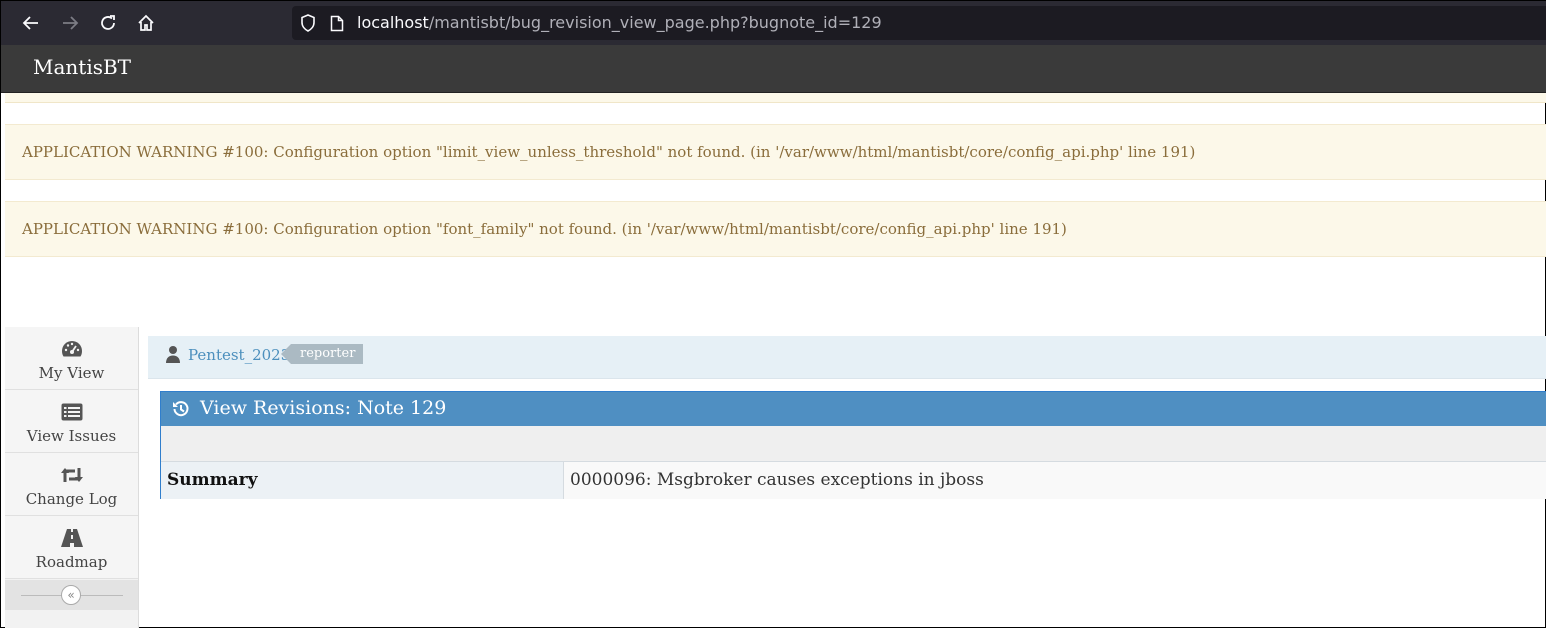 This screenshot has height=628, width=1546. I want to click on sidebar-item-change-log: Change Log, so click(71, 484).